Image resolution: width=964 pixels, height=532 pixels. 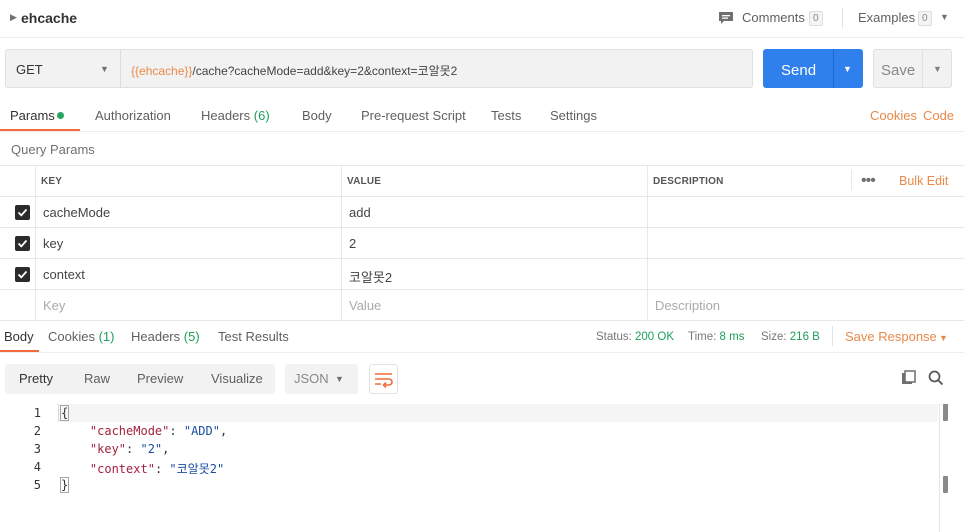 What do you see at coordinates (886, 17) in the screenshot?
I see `examples-button: Examples` at bounding box center [886, 17].